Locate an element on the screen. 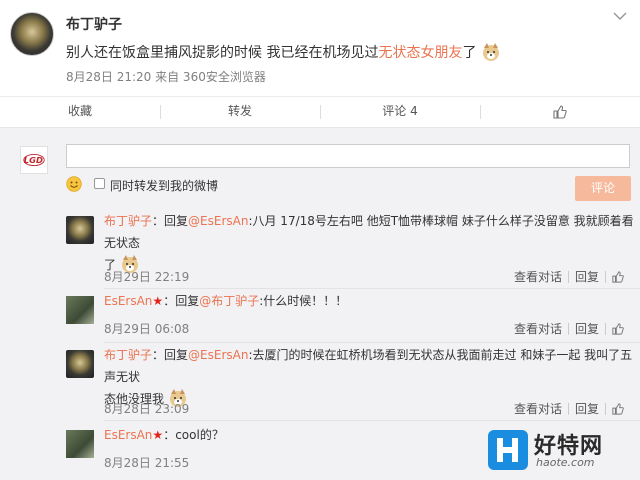 The height and width of the screenshot is (480, 640). emoji-picker-icon is located at coordinates (74, 184).